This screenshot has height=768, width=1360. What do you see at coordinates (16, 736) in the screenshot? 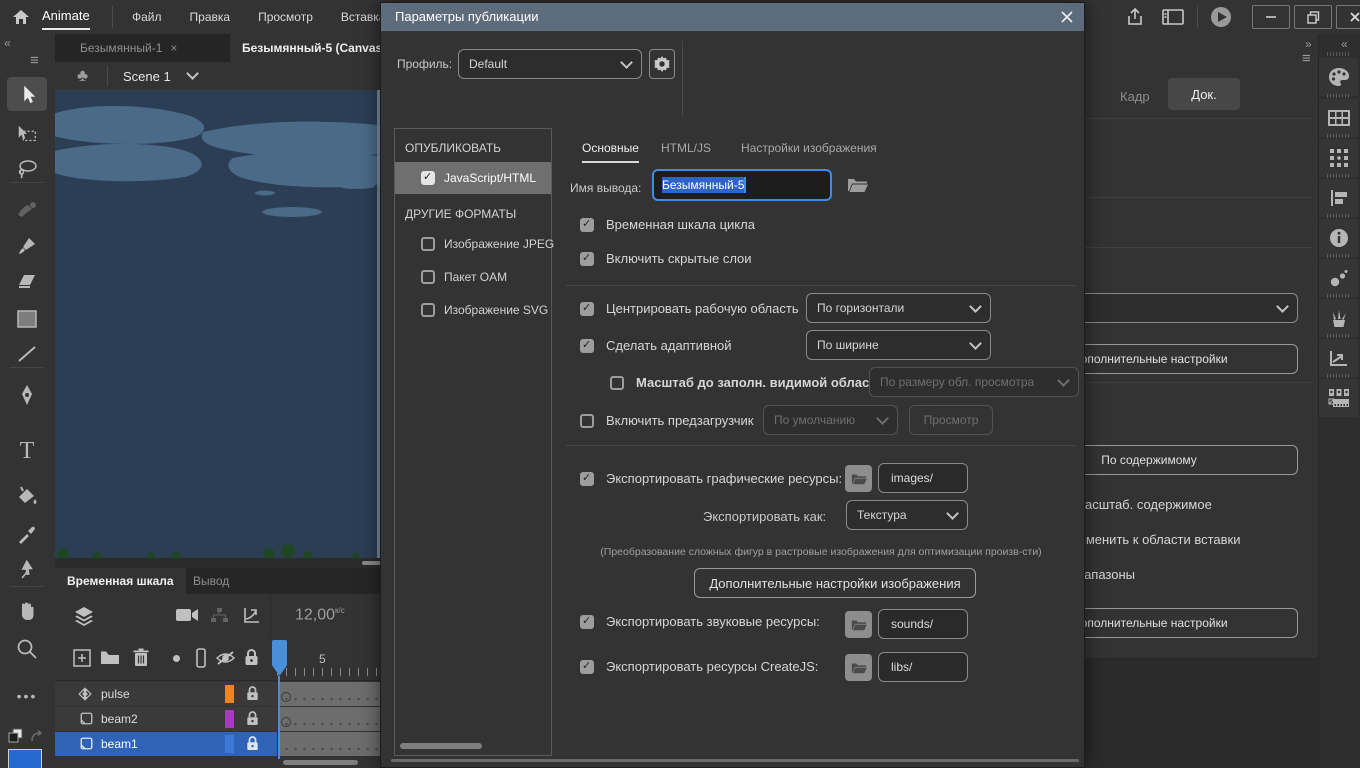
I see `default-colors-icon` at bounding box center [16, 736].